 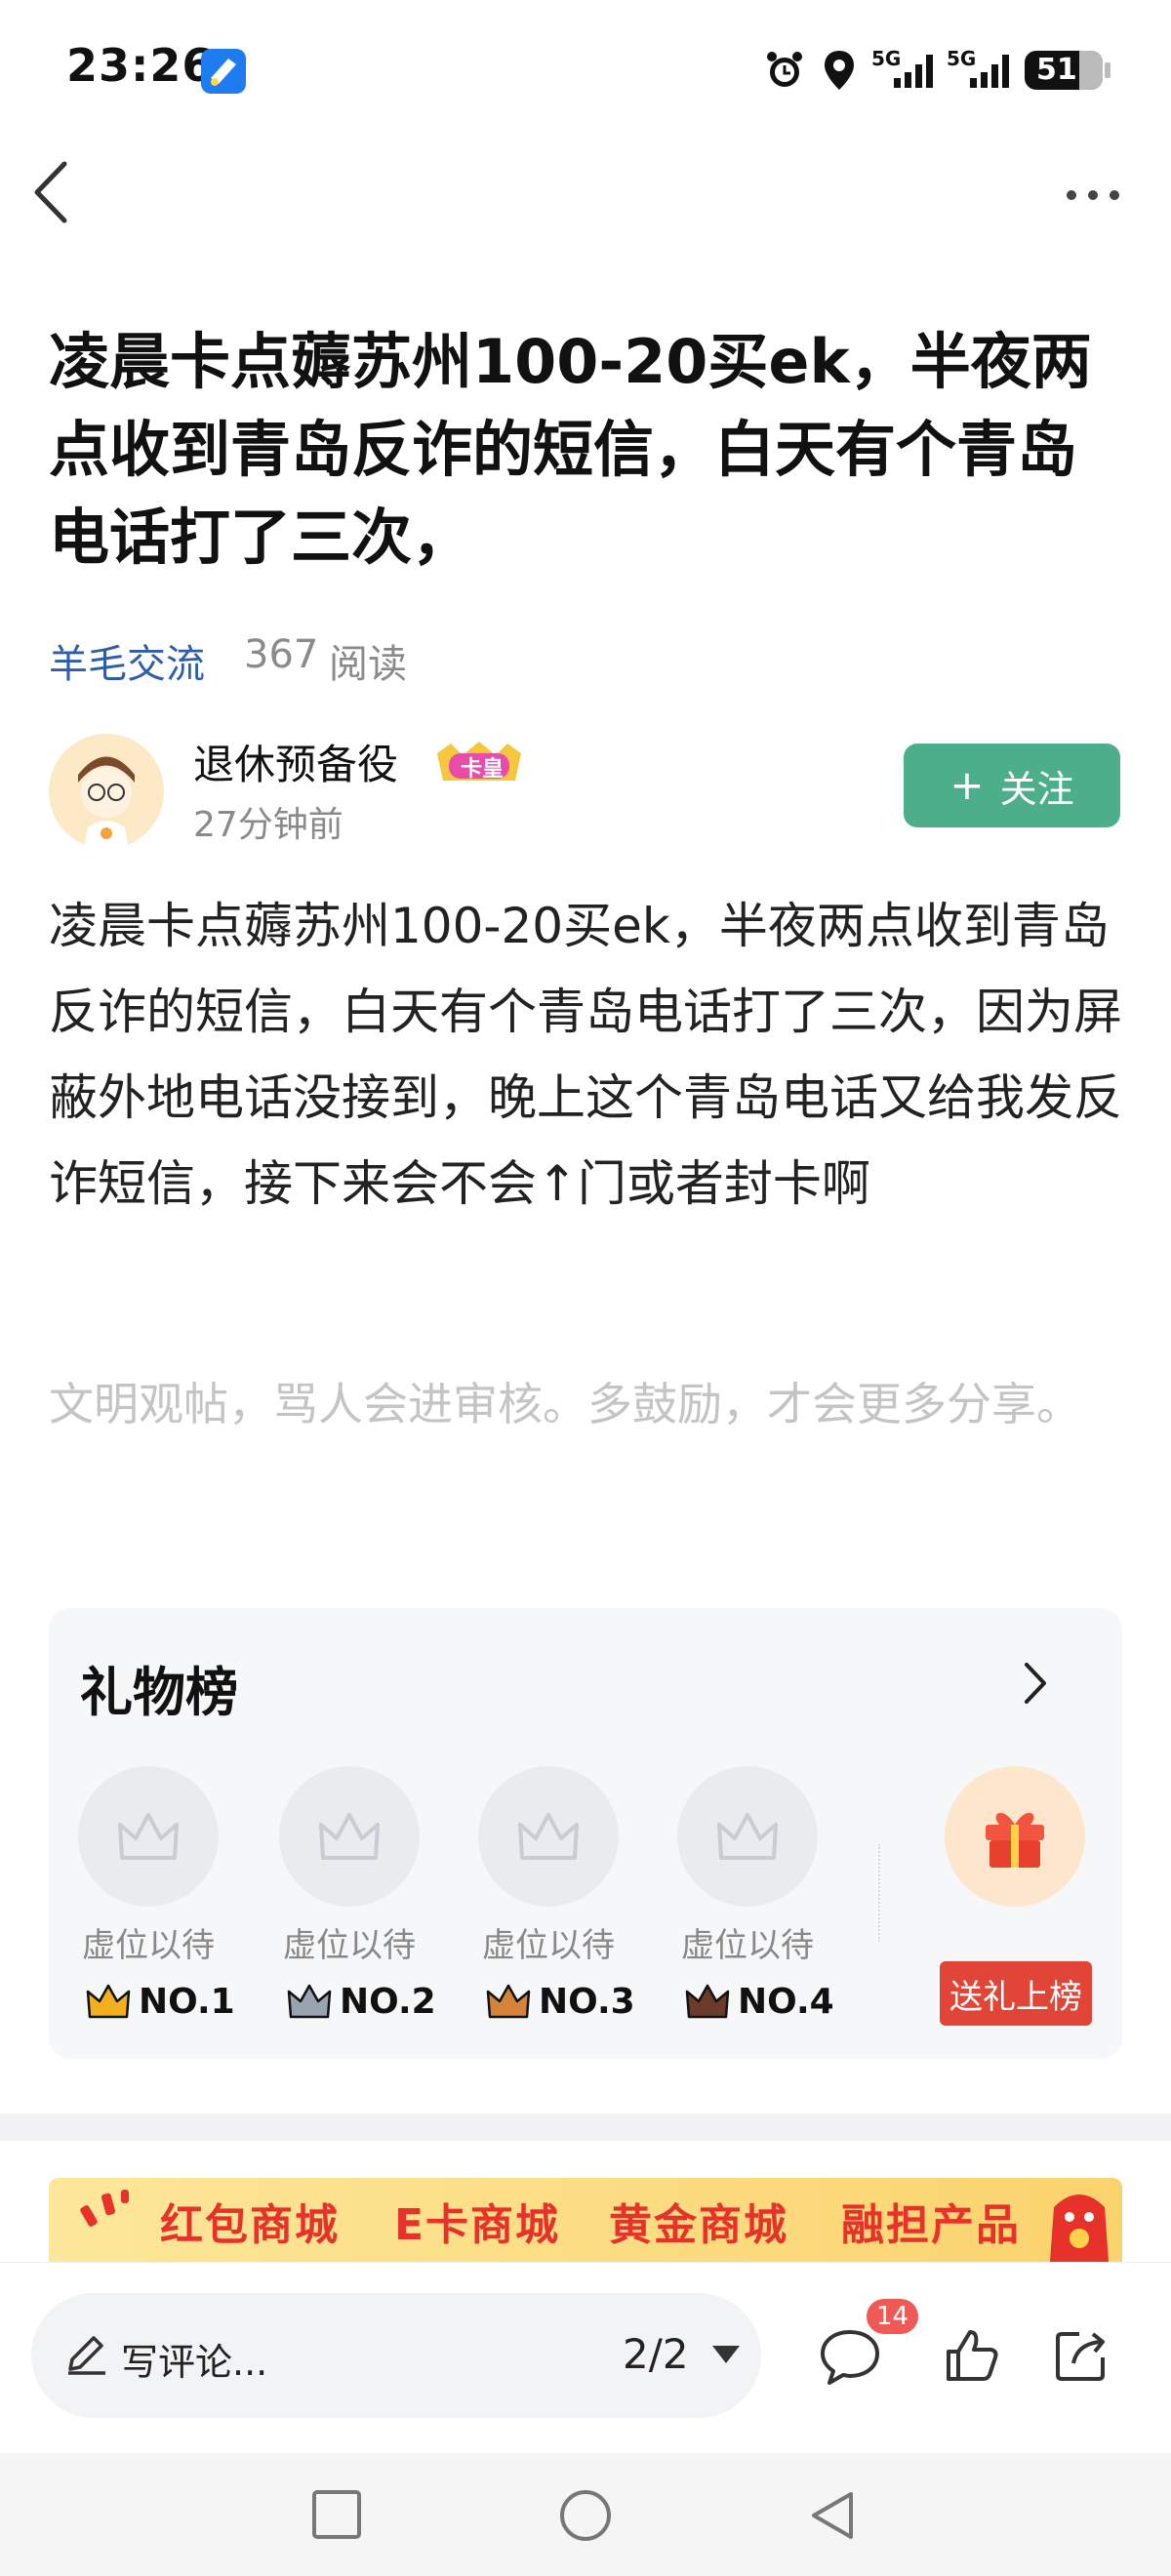 I want to click on rank-4: NO.4, so click(x=759, y=2001).